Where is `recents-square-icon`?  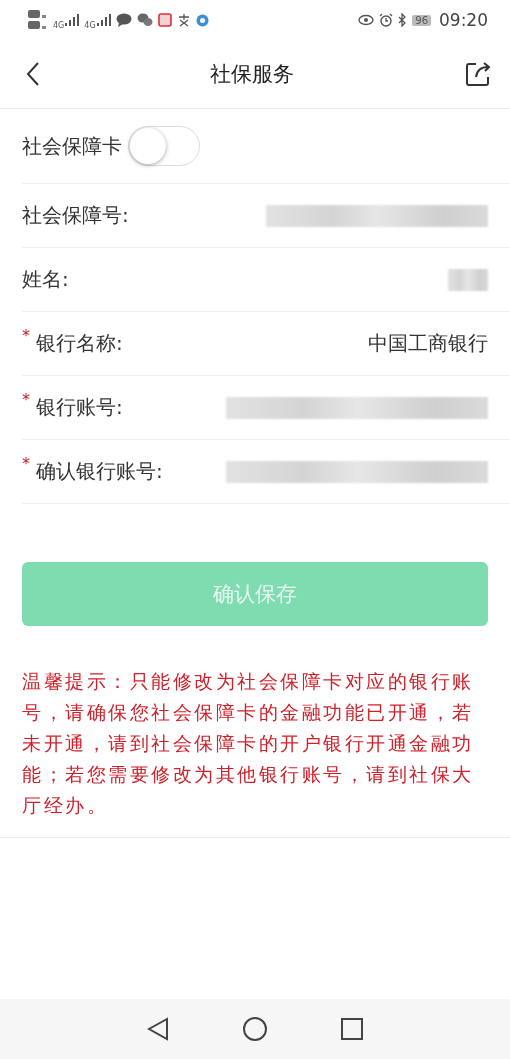
recents-square-icon is located at coordinates (352, 1029).